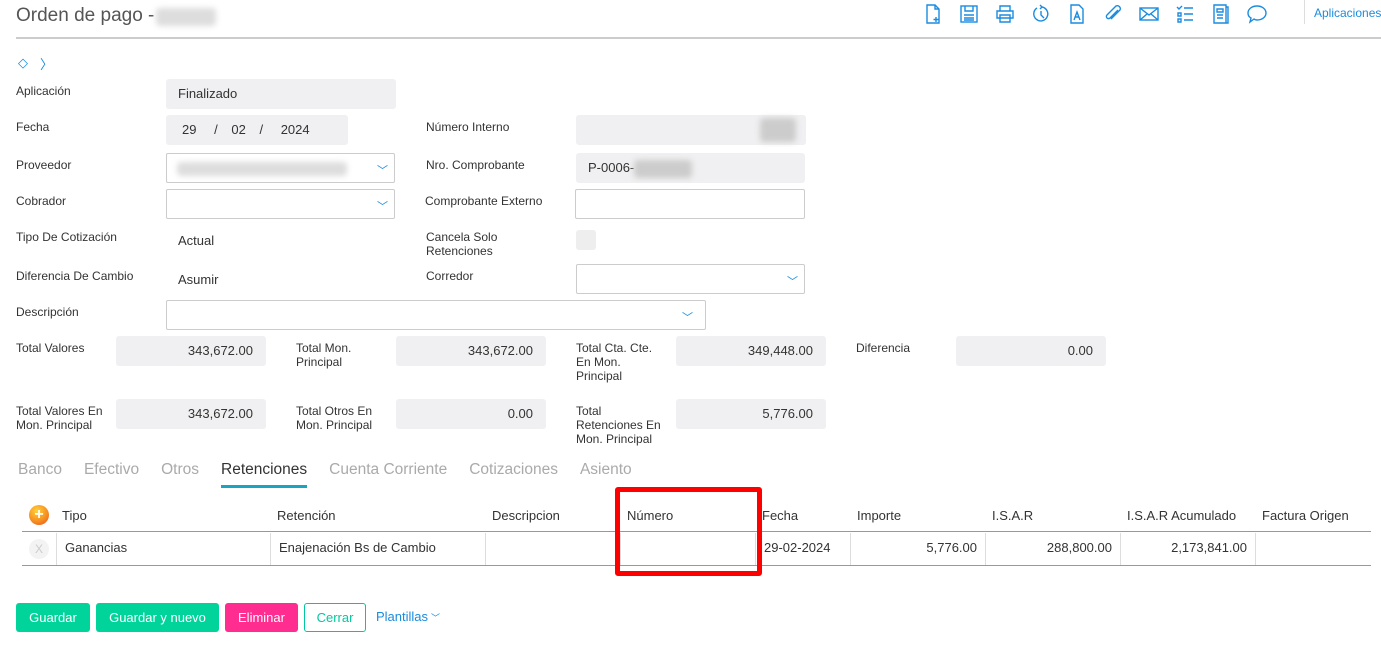 The height and width of the screenshot is (650, 1381). Describe the element at coordinates (39, 515) in the screenshot. I see `add-row-icon: +` at that location.